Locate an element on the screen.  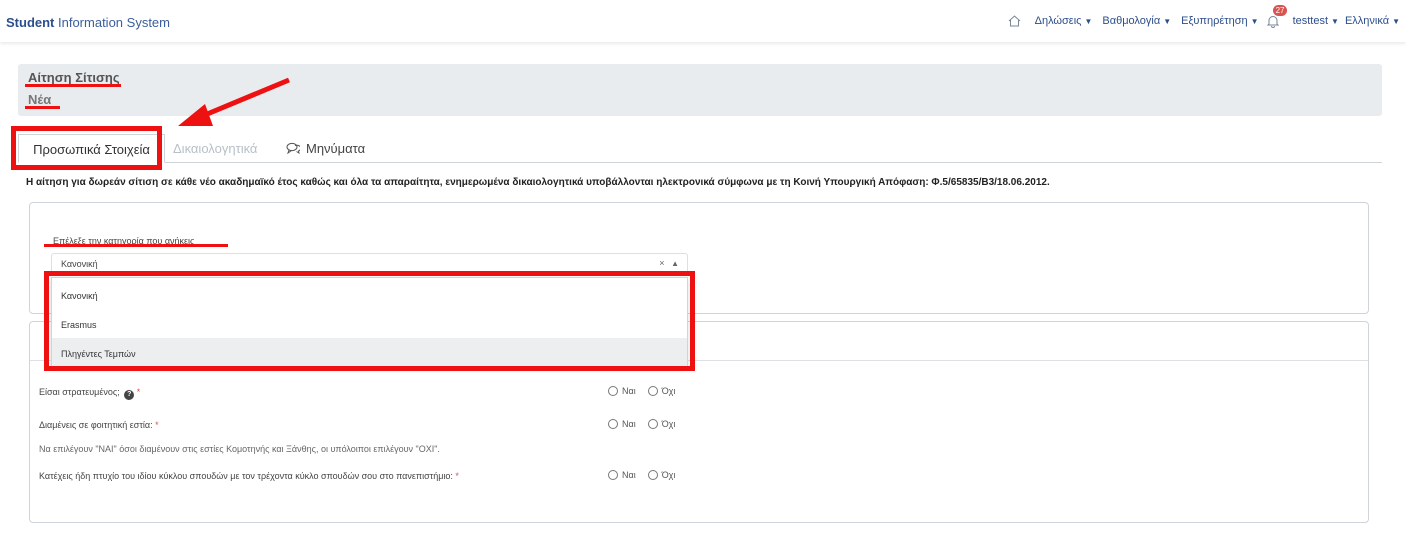
language-menu: Ελληνικά ▼ is located at coordinates (1372, 21).